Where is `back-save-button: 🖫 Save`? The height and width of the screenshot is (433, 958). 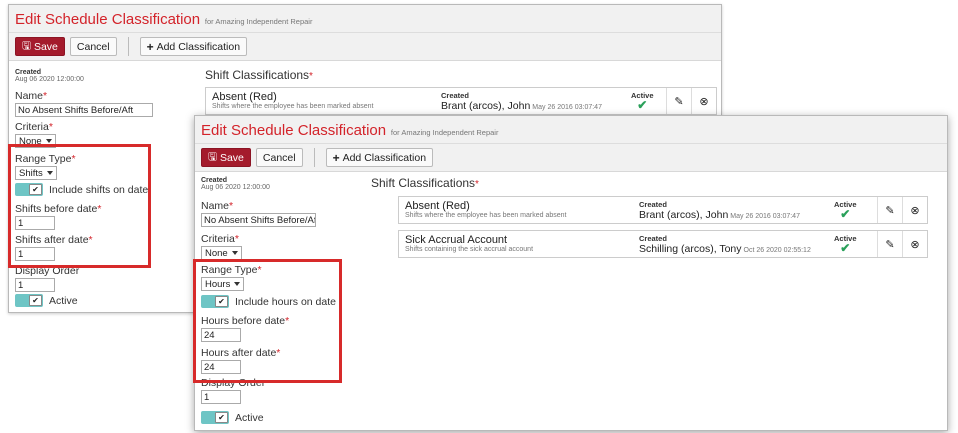 back-save-button: 🖫 Save is located at coordinates (40, 46).